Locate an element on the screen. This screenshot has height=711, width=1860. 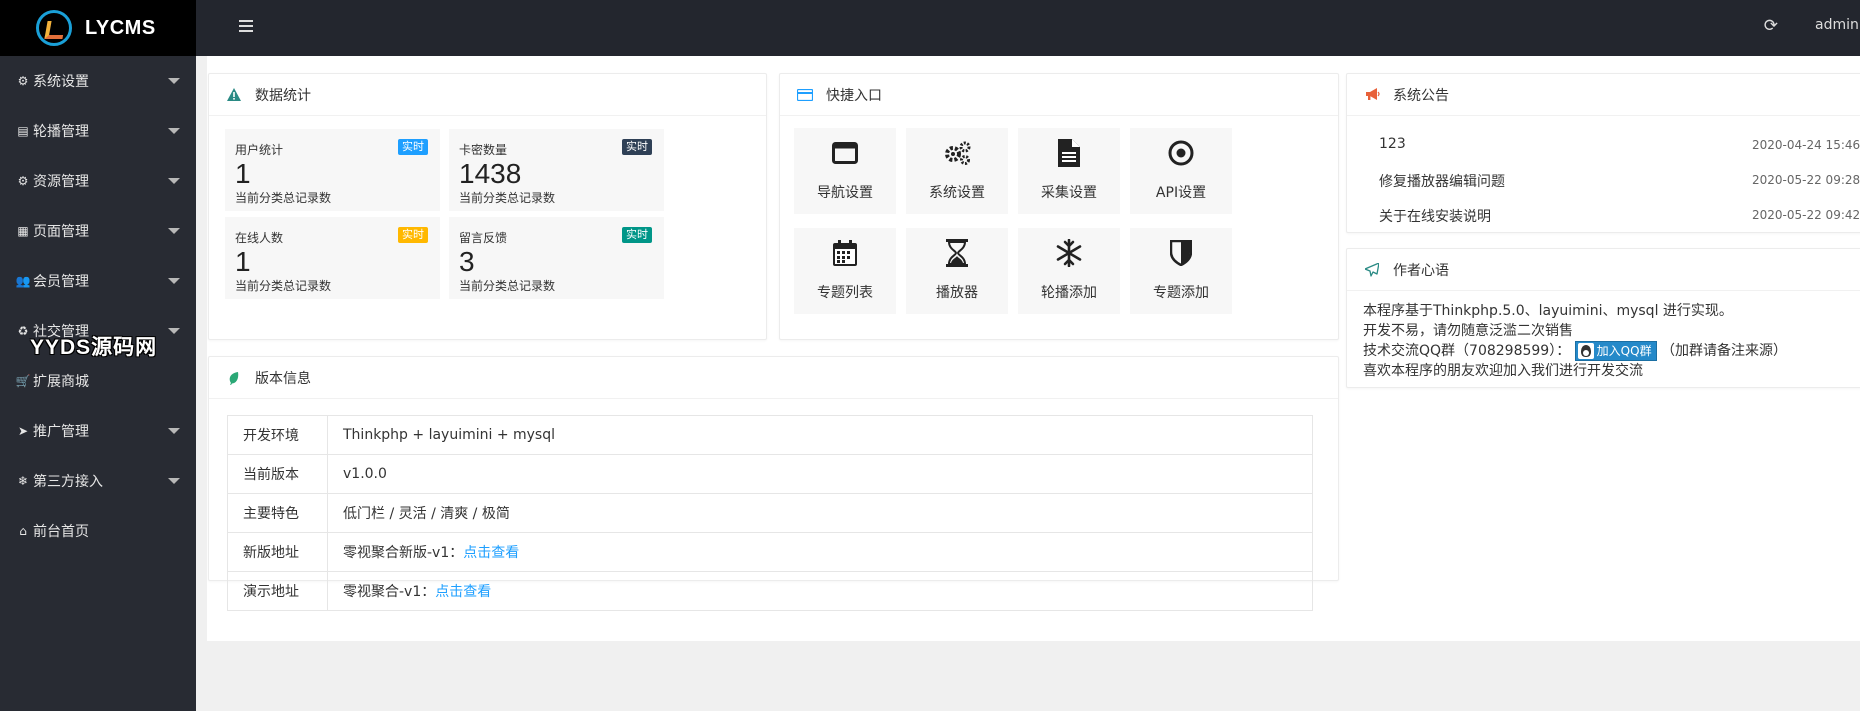
author-card-header: 作者心语 is located at coordinates (1603, 270).